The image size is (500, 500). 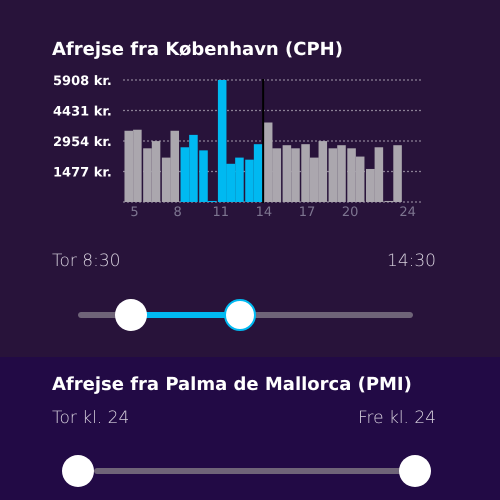 I want to click on axis-label: 20, so click(x=350, y=212).